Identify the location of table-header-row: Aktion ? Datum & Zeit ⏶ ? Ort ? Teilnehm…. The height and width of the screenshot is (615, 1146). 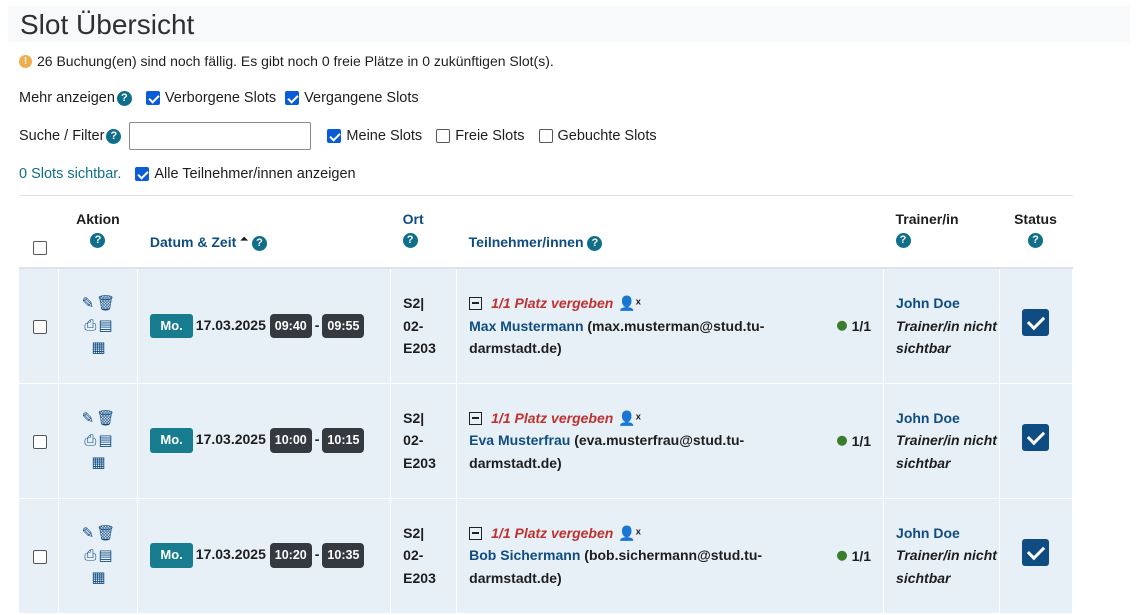
(546, 232).